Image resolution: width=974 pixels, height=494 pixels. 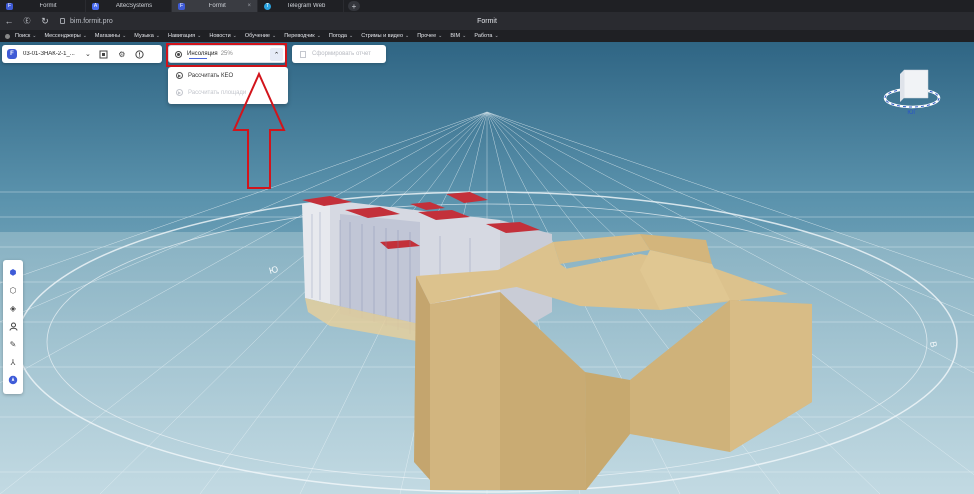 I want to click on new-tab-button: +, so click(x=354, y=6).